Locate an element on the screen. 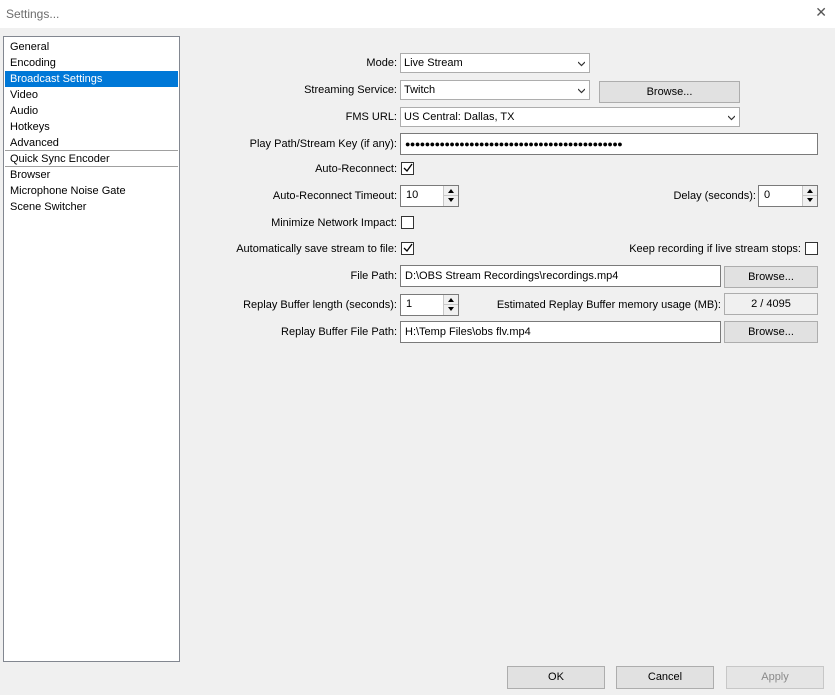 The image size is (835, 695). sidebar-item-microphone-noise-gate: Microphone Noise Gate is located at coordinates (91, 191).